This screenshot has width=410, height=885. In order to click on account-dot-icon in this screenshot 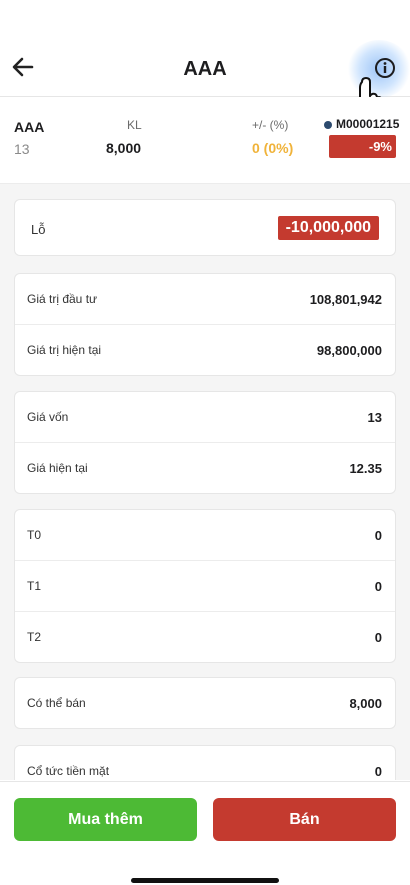, I will do `click(328, 124)`.